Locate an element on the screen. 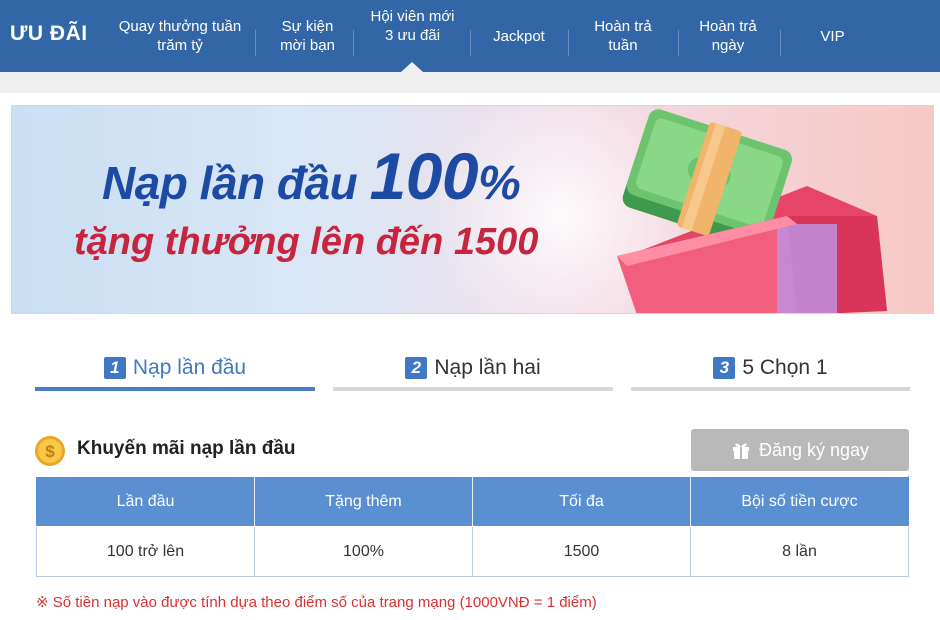  nav-item-label: Jackpot is located at coordinates (519, 36).